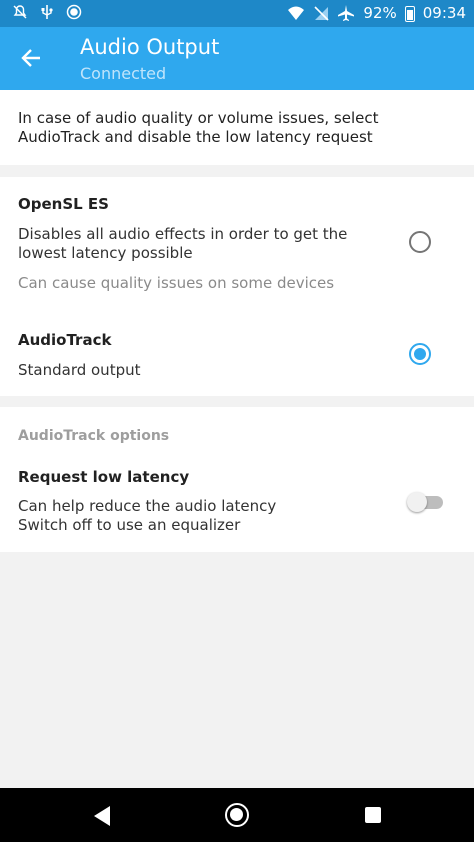  Describe the element at coordinates (373, 815) in the screenshot. I see `nav-recents-icon` at that location.